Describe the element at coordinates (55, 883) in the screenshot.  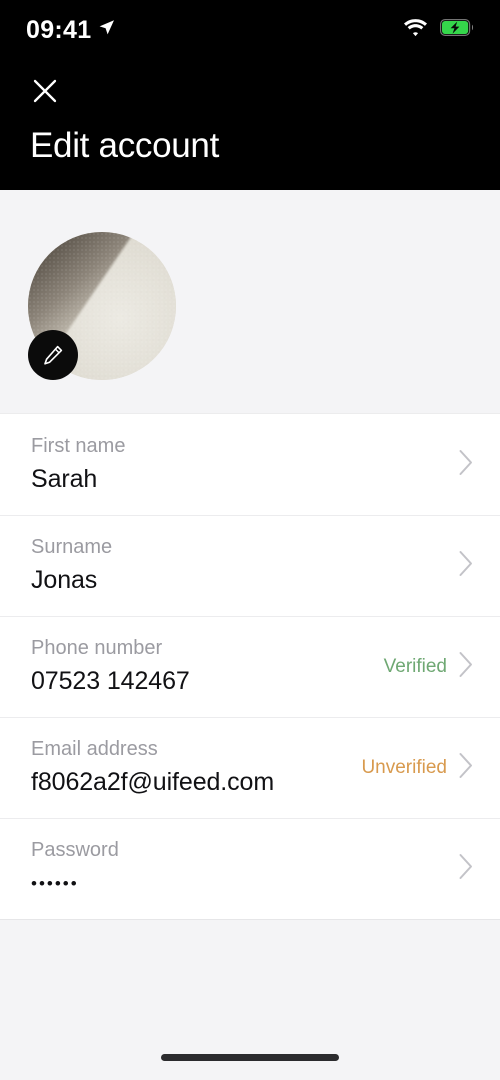
I see `field-value-masked: ••••••` at that location.